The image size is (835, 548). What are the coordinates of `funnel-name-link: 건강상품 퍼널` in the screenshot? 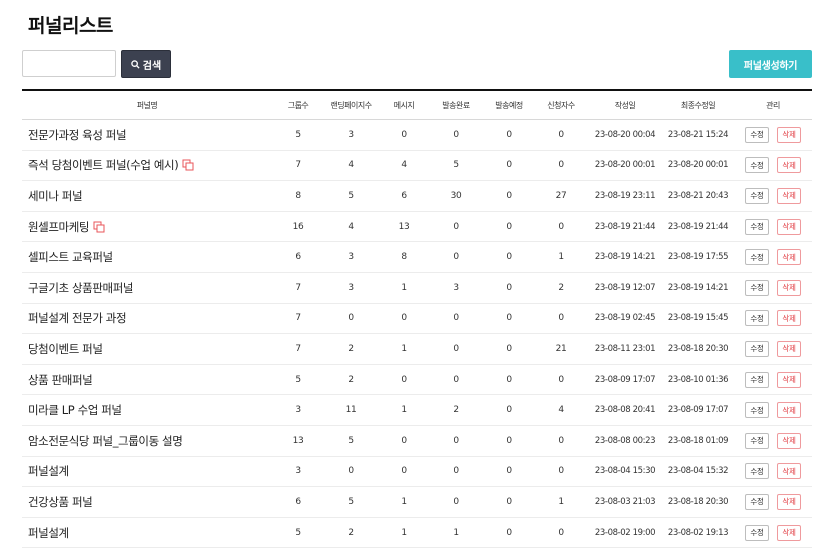 It's located at (60, 502).